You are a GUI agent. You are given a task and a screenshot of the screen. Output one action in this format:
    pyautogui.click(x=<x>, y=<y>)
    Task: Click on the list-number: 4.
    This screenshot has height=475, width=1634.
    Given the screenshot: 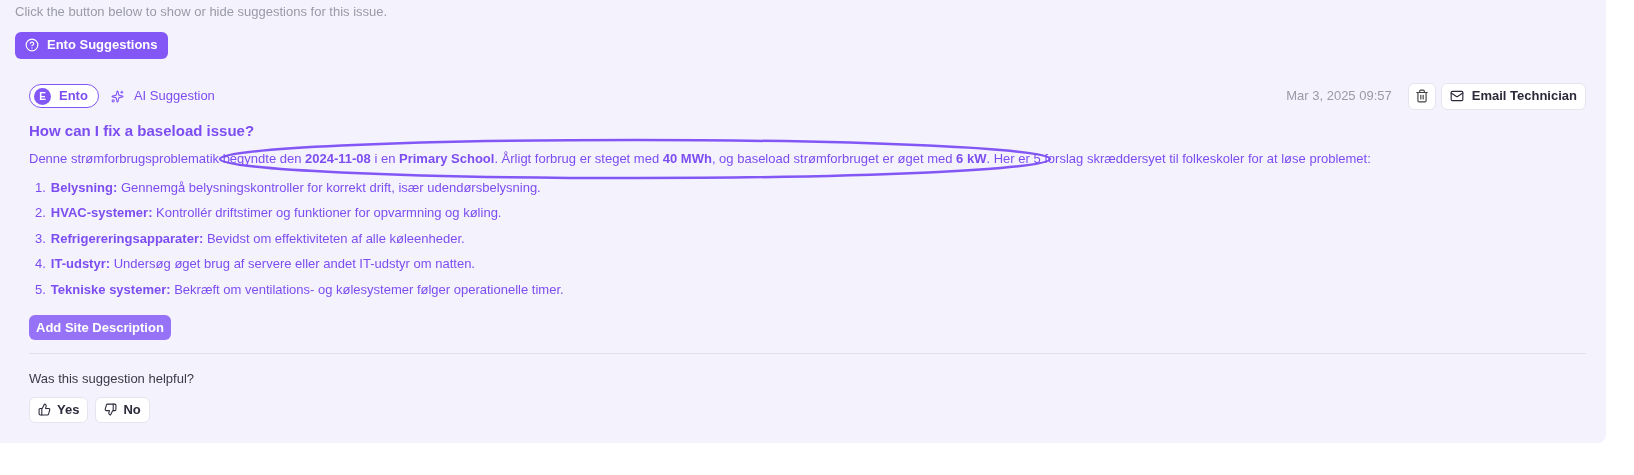 What is the action you would take?
    pyautogui.click(x=40, y=264)
    